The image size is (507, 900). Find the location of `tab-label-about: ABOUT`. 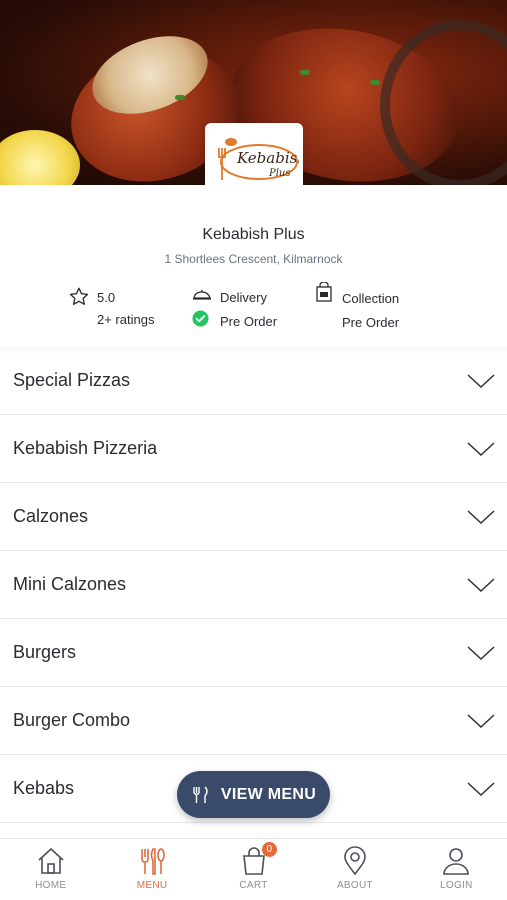

tab-label-about: ABOUT is located at coordinates (354, 885).